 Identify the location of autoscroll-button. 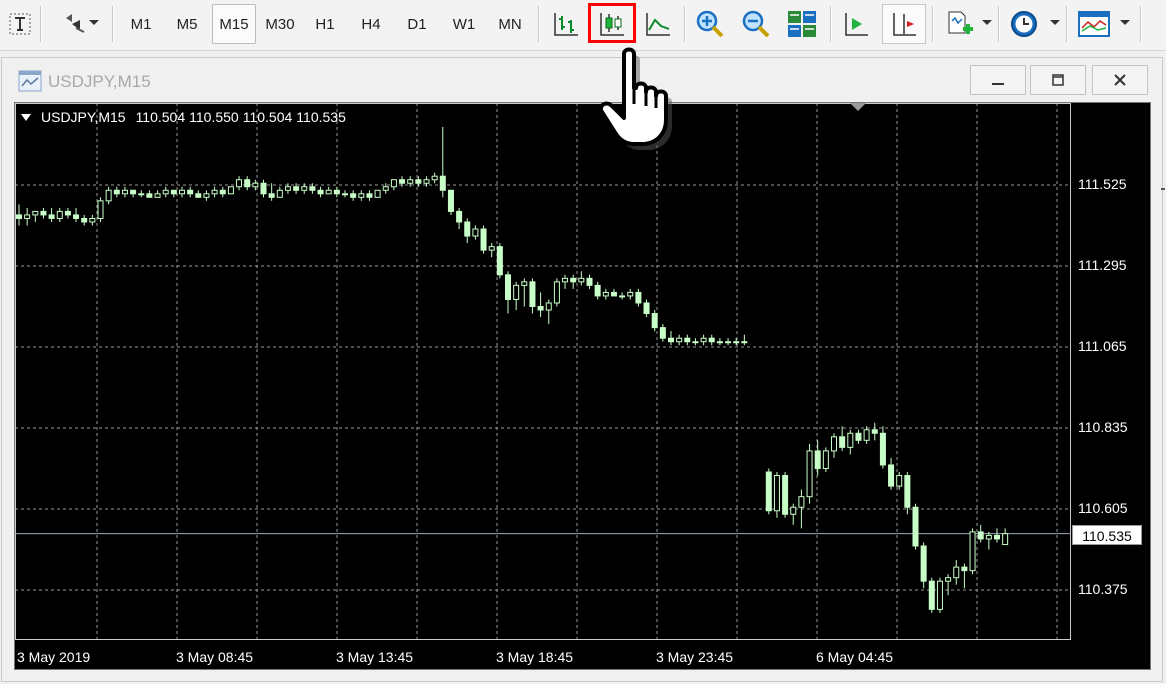
(856, 24).